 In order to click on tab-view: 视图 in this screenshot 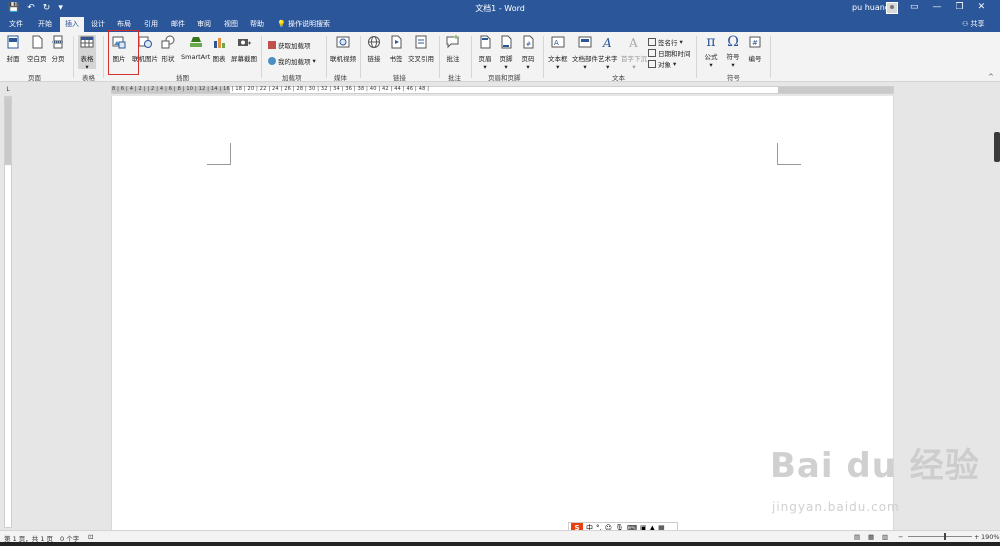, I will do `click(231, 24)`.